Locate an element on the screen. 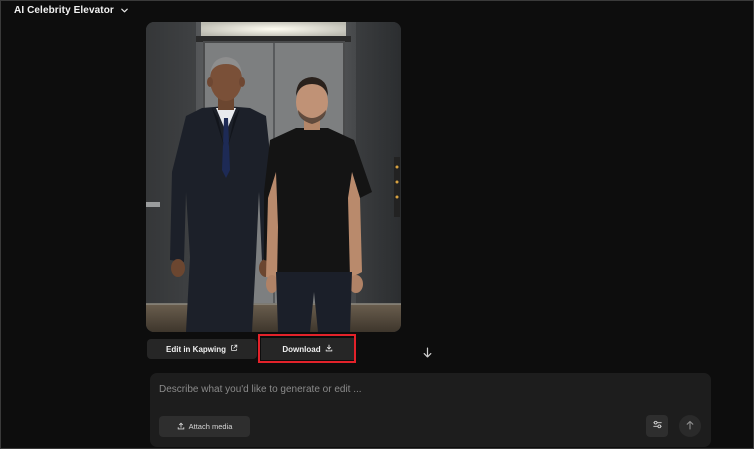  edit-in-kapwing-label: Edit in Kapwing is located at coordinates (196, 349).